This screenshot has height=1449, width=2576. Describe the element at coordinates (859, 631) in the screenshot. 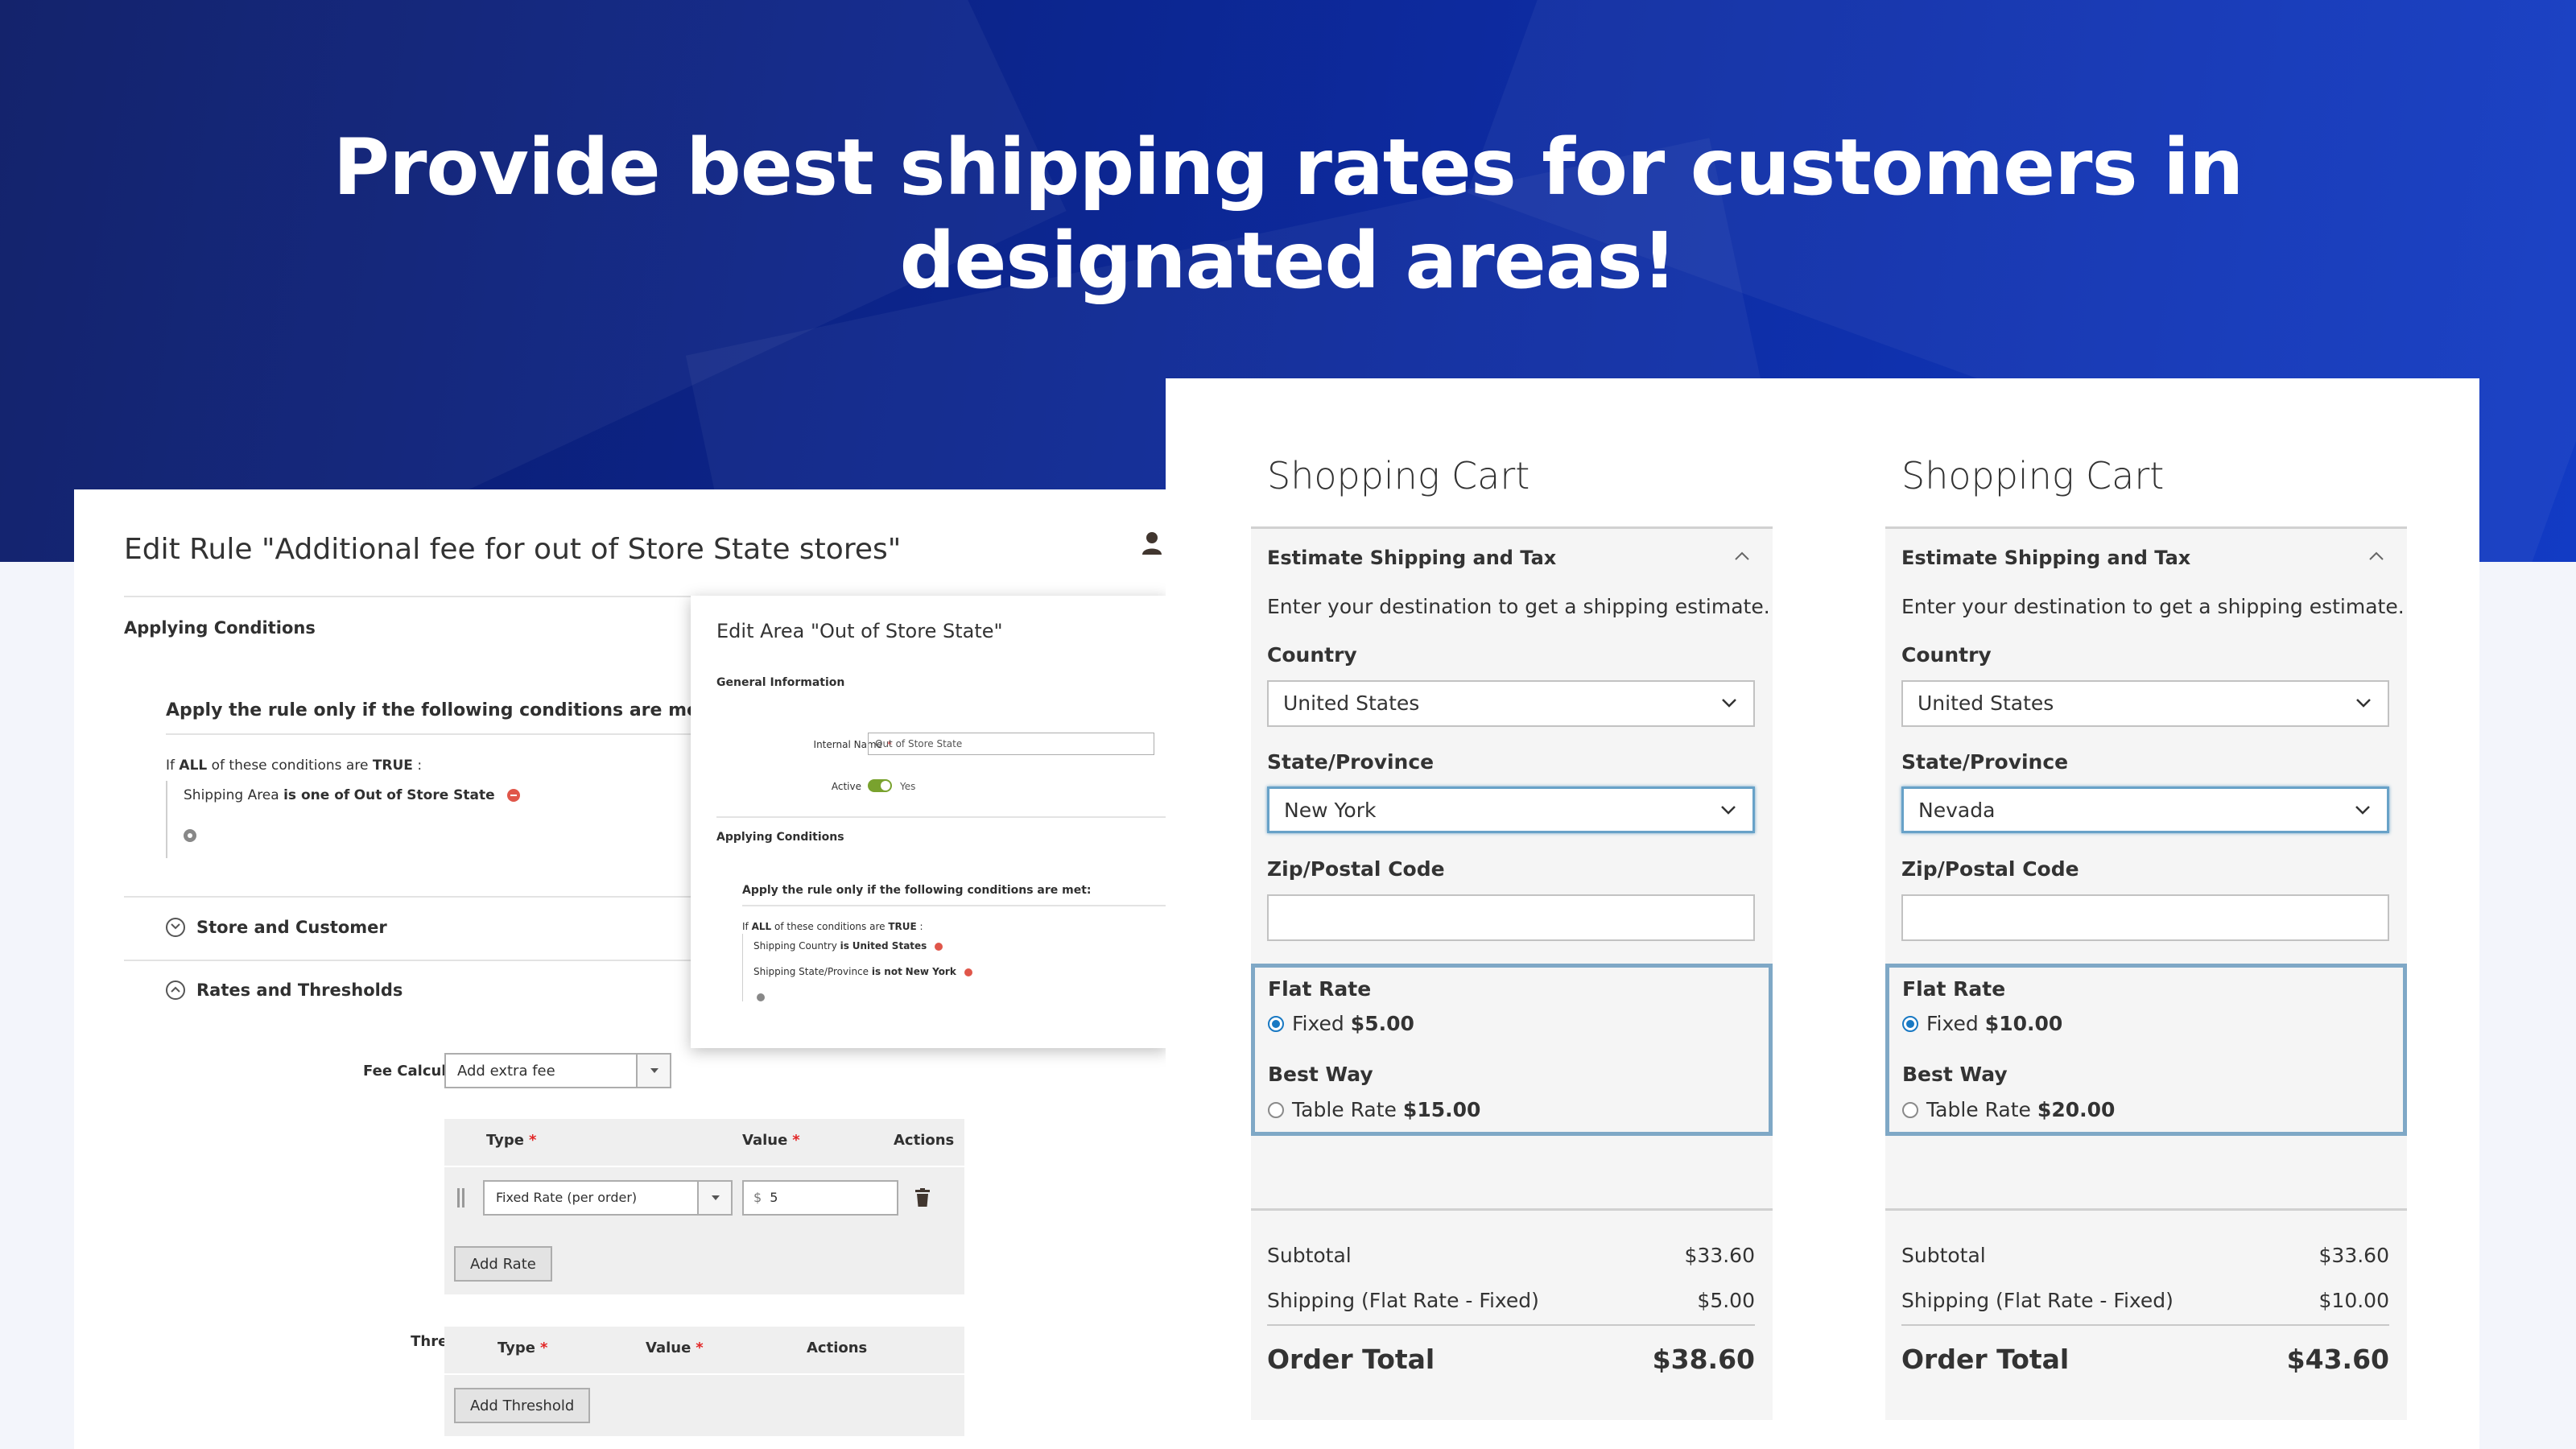

I see `popup-title: Edit Area "Out of Store State"` at that location.